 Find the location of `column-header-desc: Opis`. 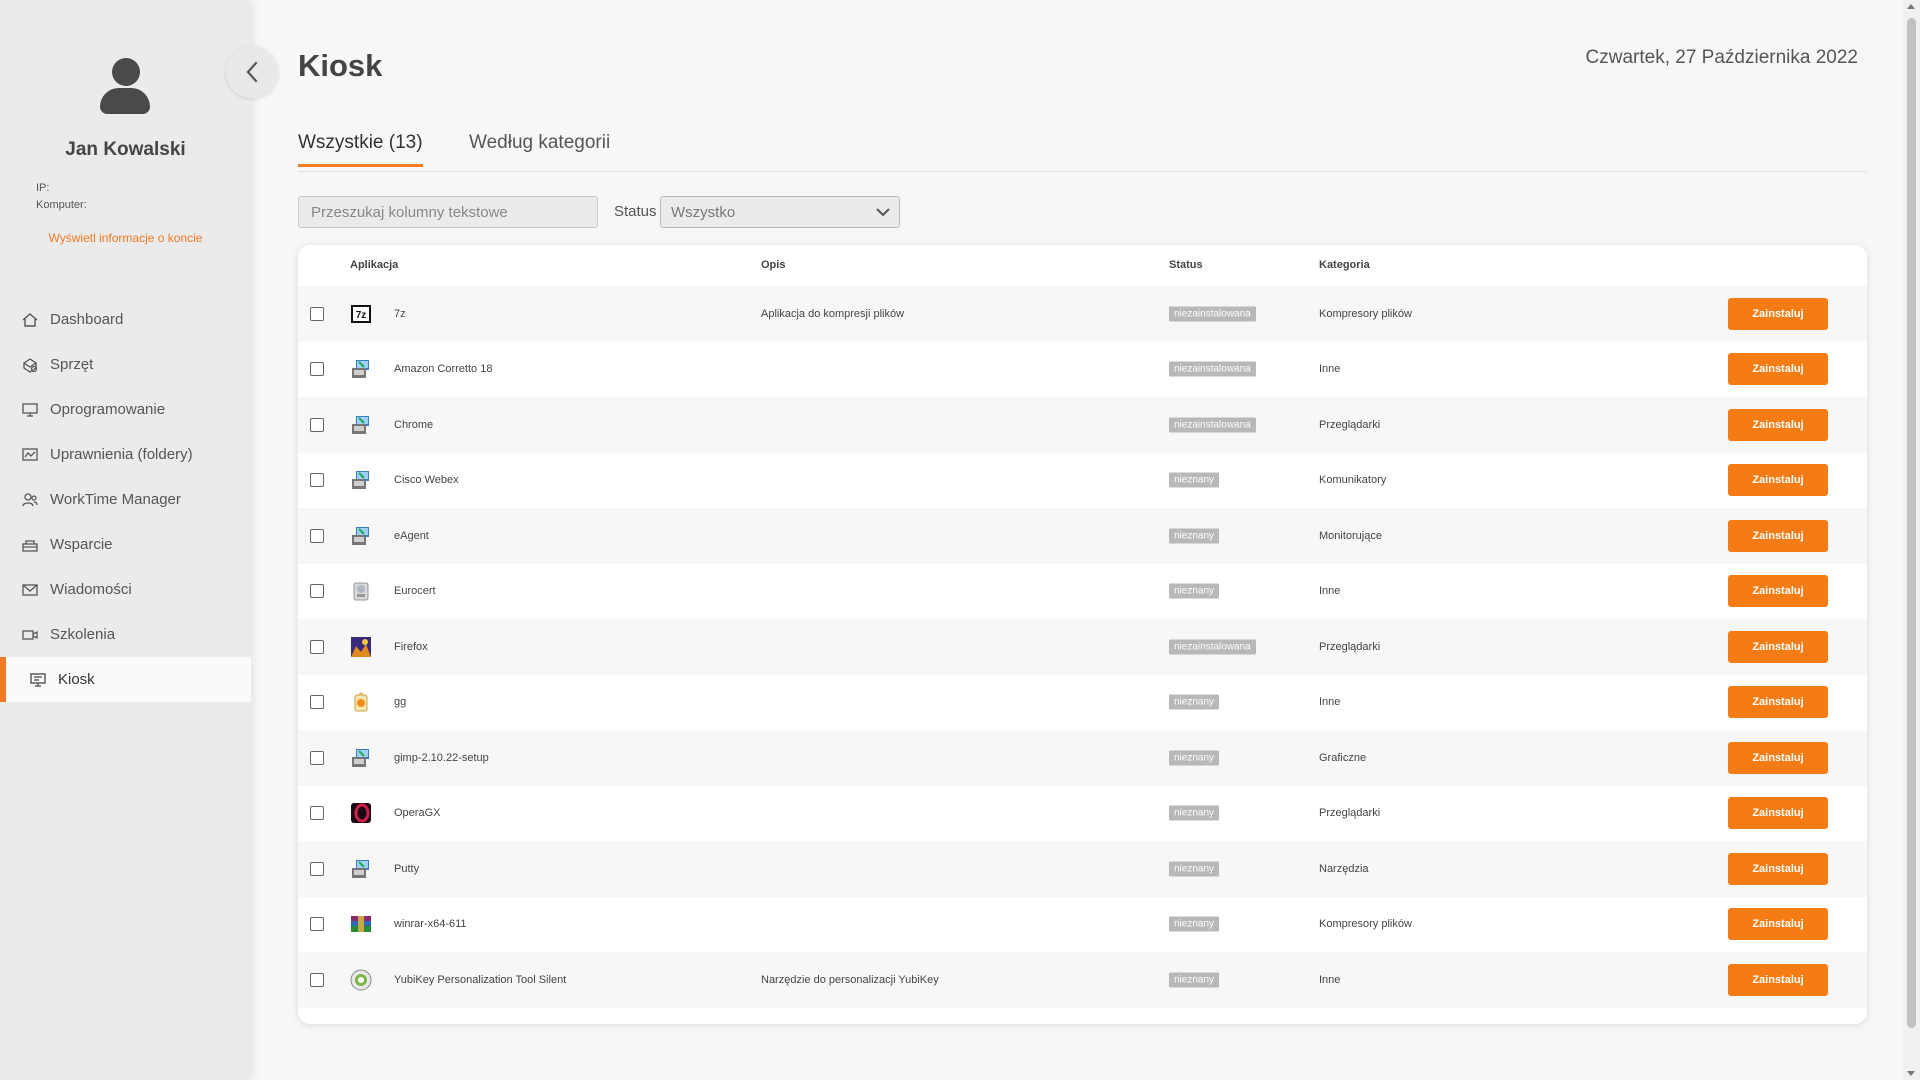

column-header-desc: Opis is located at coordinates (773, 265).